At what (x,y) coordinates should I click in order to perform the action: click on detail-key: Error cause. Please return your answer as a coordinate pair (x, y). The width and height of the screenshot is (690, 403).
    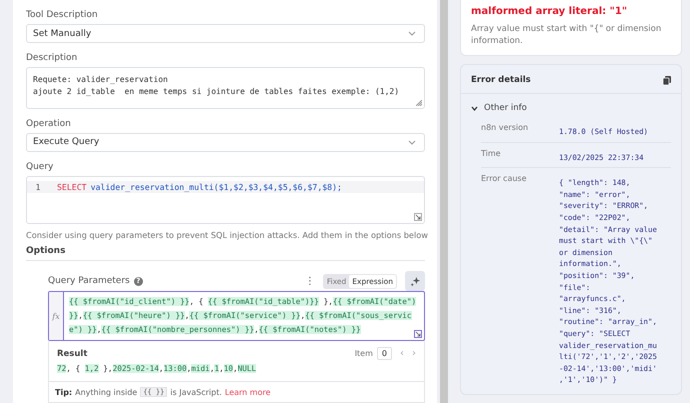
    Looking at the image, I should click on (520, 280).